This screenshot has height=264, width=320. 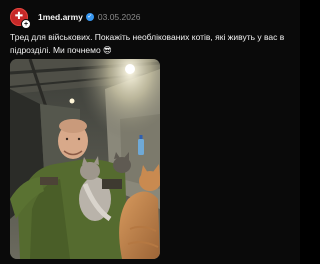 I want to click on verified-badge-icon: ✓, so click(x=89, y=17).